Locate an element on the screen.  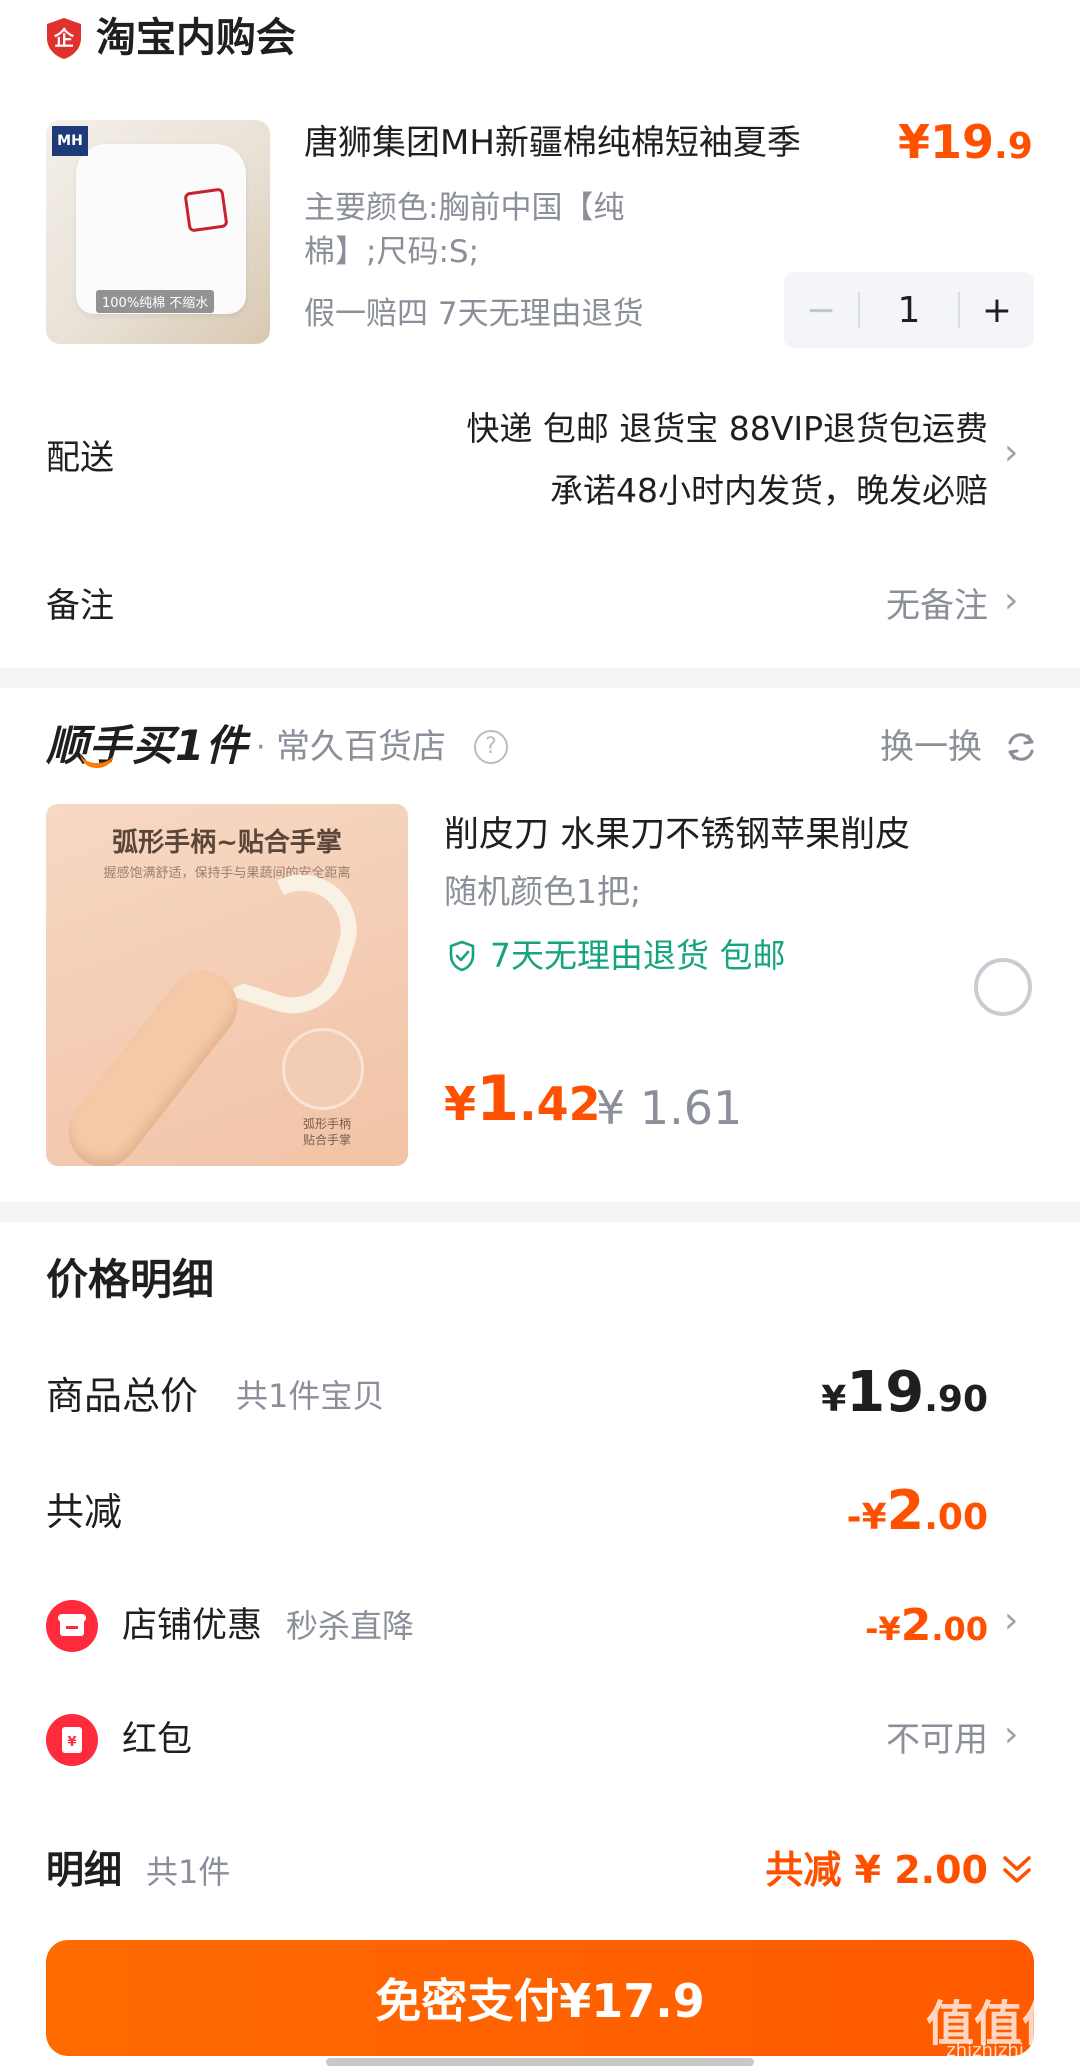
store-icon is located at coordinates (72, 1625).